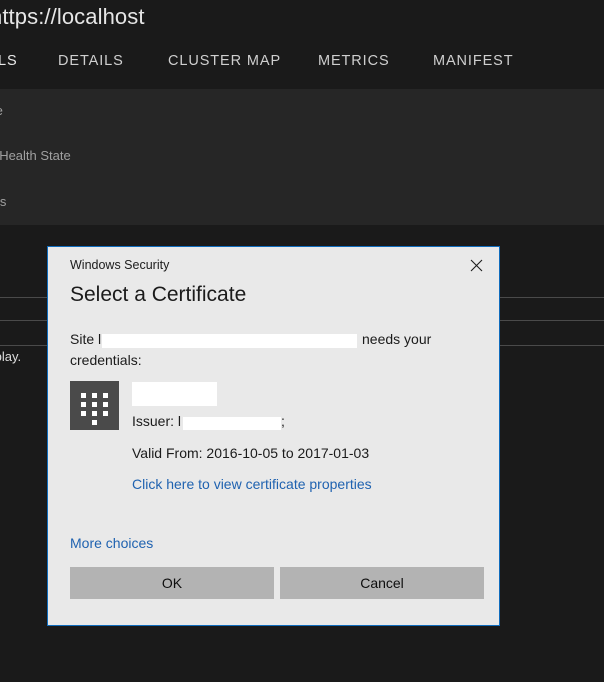 The width and height of the screenshot is (604, 682). Describe the element at coordinates (276, 350) in the screenshot. I see `credentials-prompt: Site l needs your credentials:` at that location.